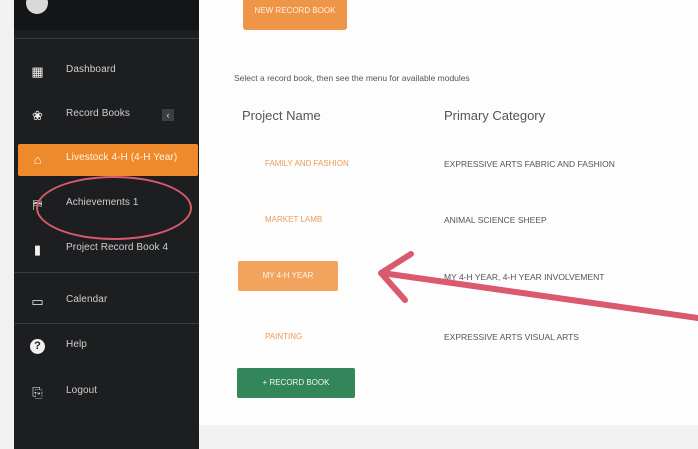 The width and height of the screenshot is (698, 449). What do you see at coordinates (122, 157) in the screenshot?
I see `sidebar-item-label: Livestock 4-H (4-H Year)` at bounding box center [122, 157].